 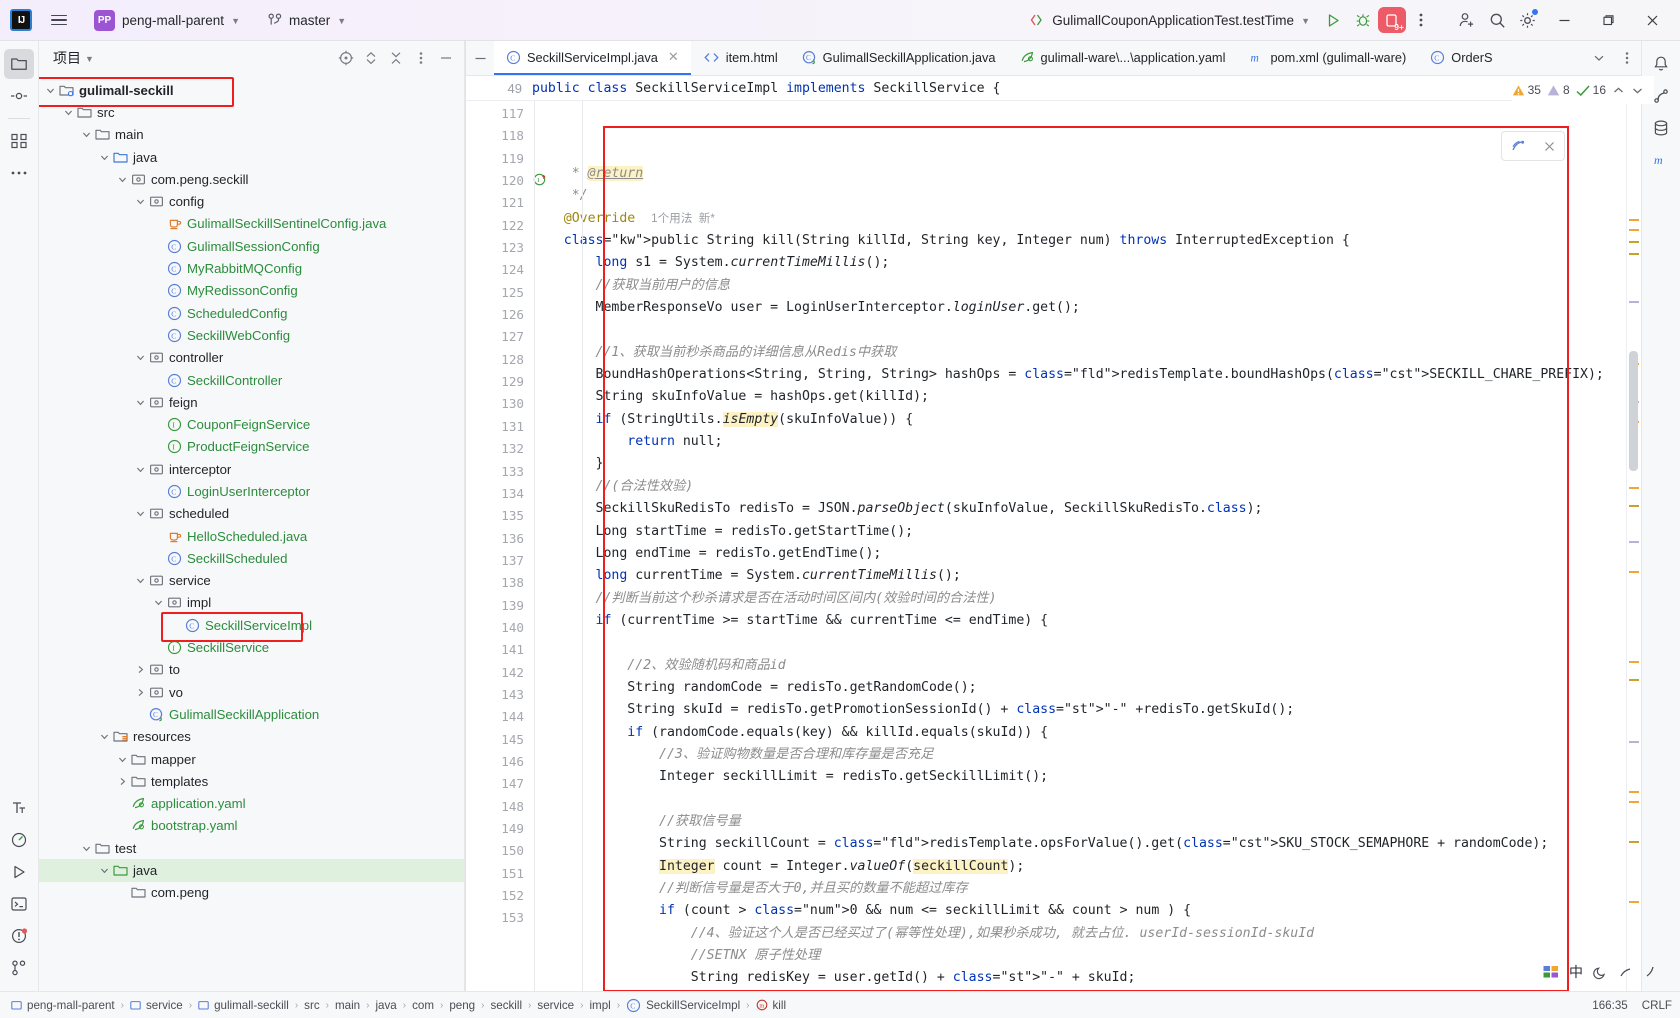 I want to click on maven-icon: m, so click(x=1661, y=160).